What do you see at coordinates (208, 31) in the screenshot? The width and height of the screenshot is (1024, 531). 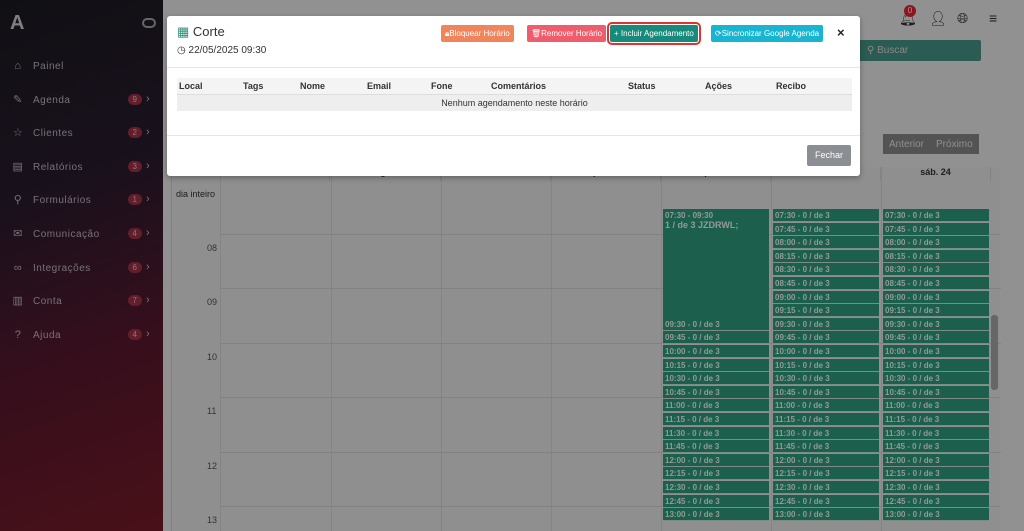 I see `modal-title-text: Corte` at bounding box center [208, 31].